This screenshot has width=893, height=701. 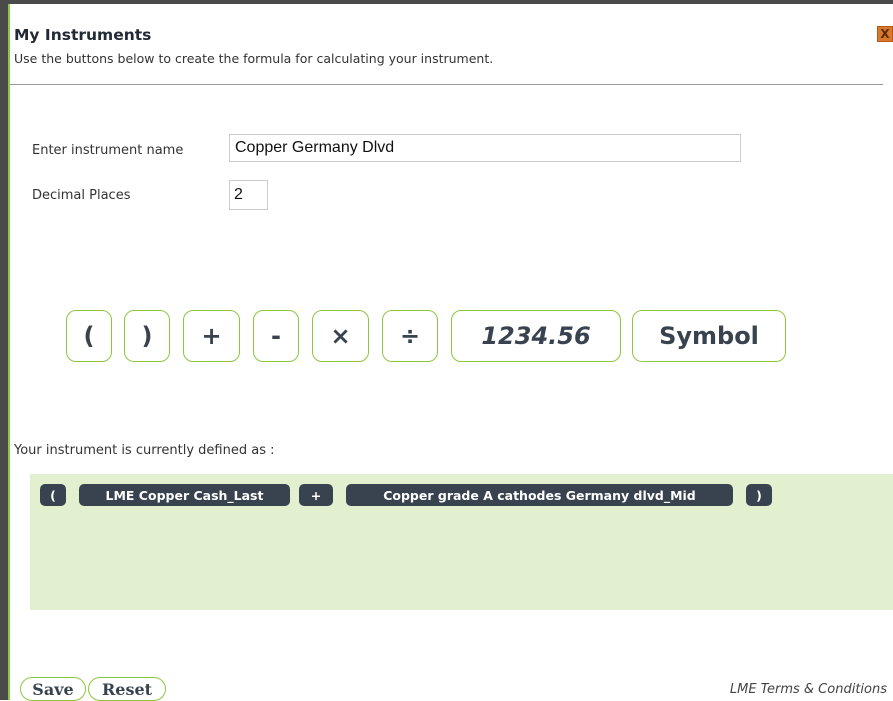 I want to click on dialog-title: My Instruments, so click(x=83, y=35).